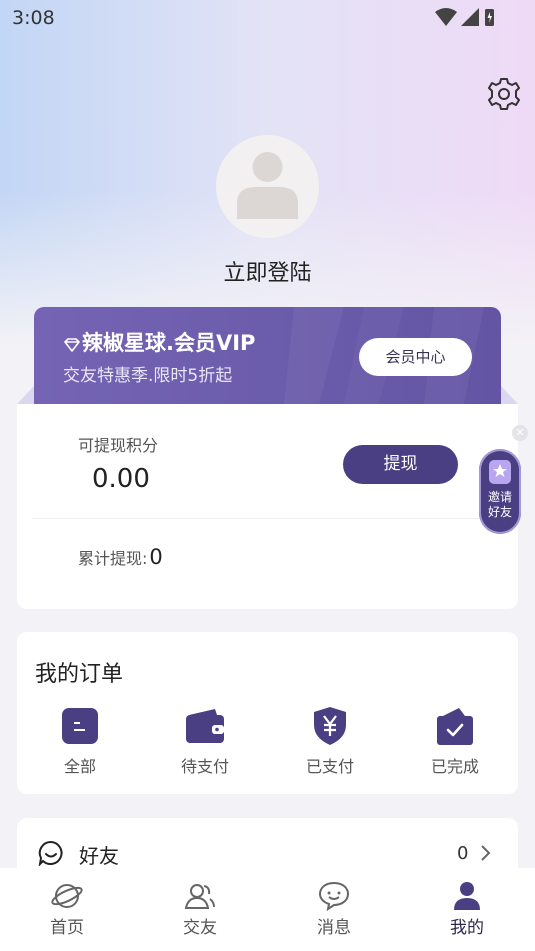 The image size is (535, 951). Describe the element at coordinates (455, 726) in the screenshot. I see `check-box-icon` at that location.